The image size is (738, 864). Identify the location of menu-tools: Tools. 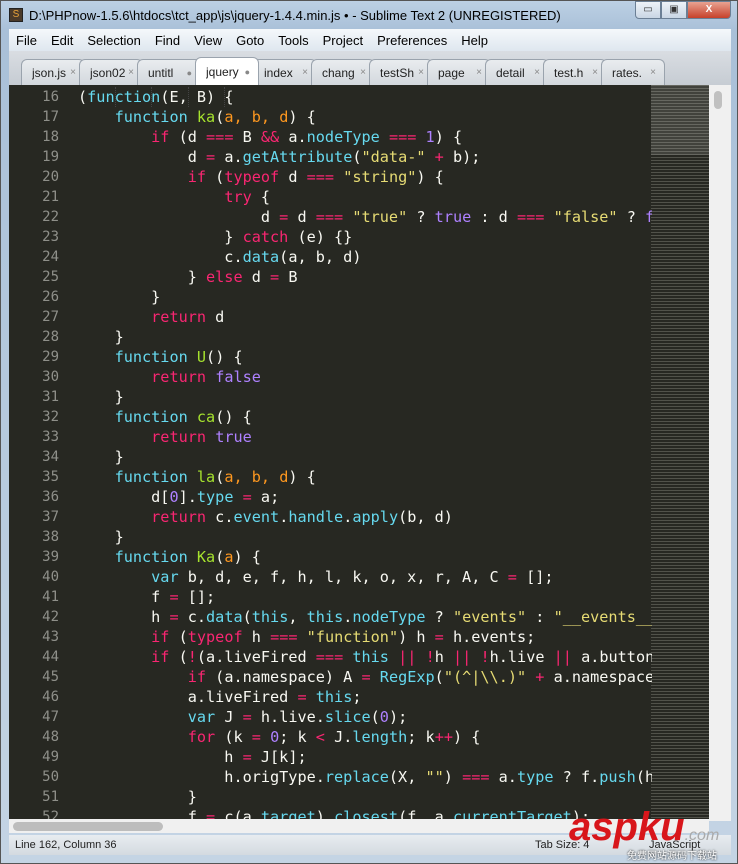
(293, 40).